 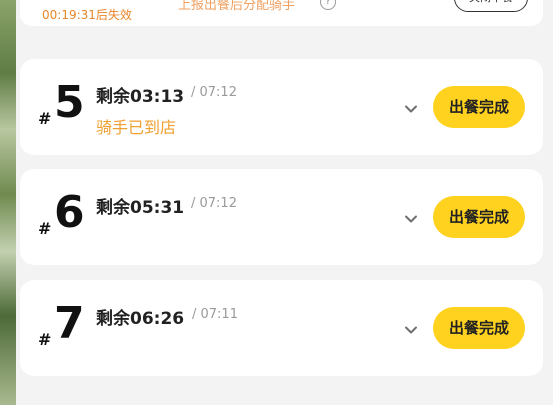 What do you see at coordinates (140, 208) in the screenshot?
I see `remaining-time: 剩余05:31` at bounding box center [140, 208].